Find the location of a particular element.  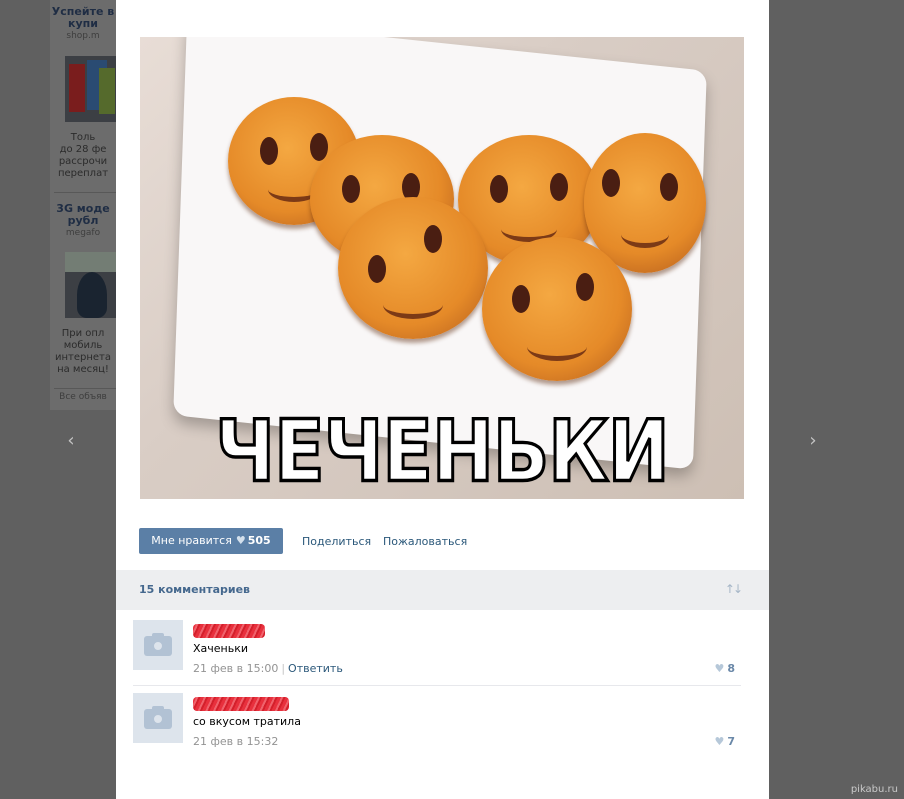

comment: со вкусом тратила 21 фев в 15:32 ♥ 7 is located at coordinates (437, 726).